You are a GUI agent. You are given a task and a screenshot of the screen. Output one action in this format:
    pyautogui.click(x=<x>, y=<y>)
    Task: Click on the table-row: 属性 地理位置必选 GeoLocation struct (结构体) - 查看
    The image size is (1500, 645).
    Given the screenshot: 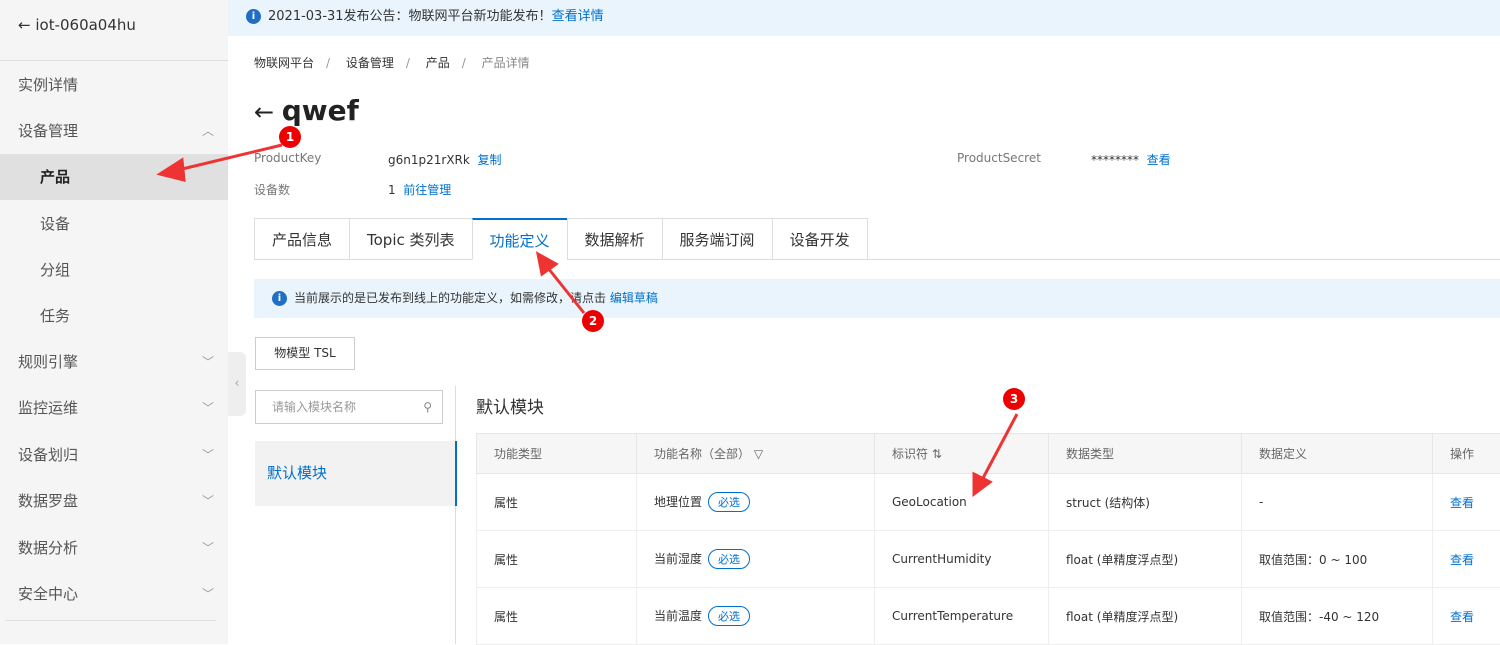 What is the action you would take?
    pyautogui.click(x=988, y=502)
    